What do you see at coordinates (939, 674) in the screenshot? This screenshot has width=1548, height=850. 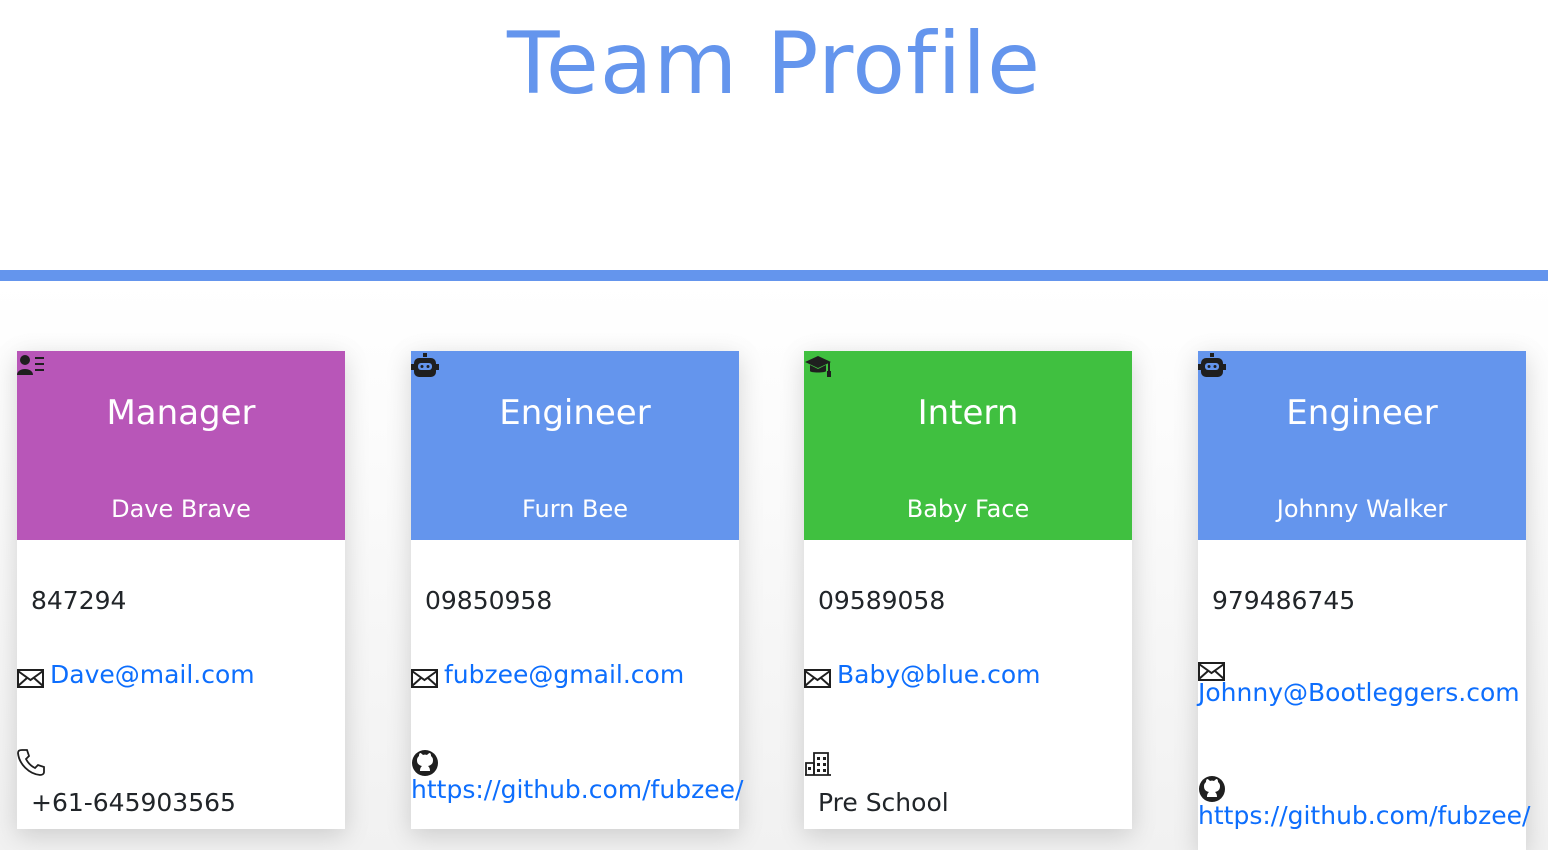 I see `email-link: Baby@blue.com` at bounding box center [939, 674].